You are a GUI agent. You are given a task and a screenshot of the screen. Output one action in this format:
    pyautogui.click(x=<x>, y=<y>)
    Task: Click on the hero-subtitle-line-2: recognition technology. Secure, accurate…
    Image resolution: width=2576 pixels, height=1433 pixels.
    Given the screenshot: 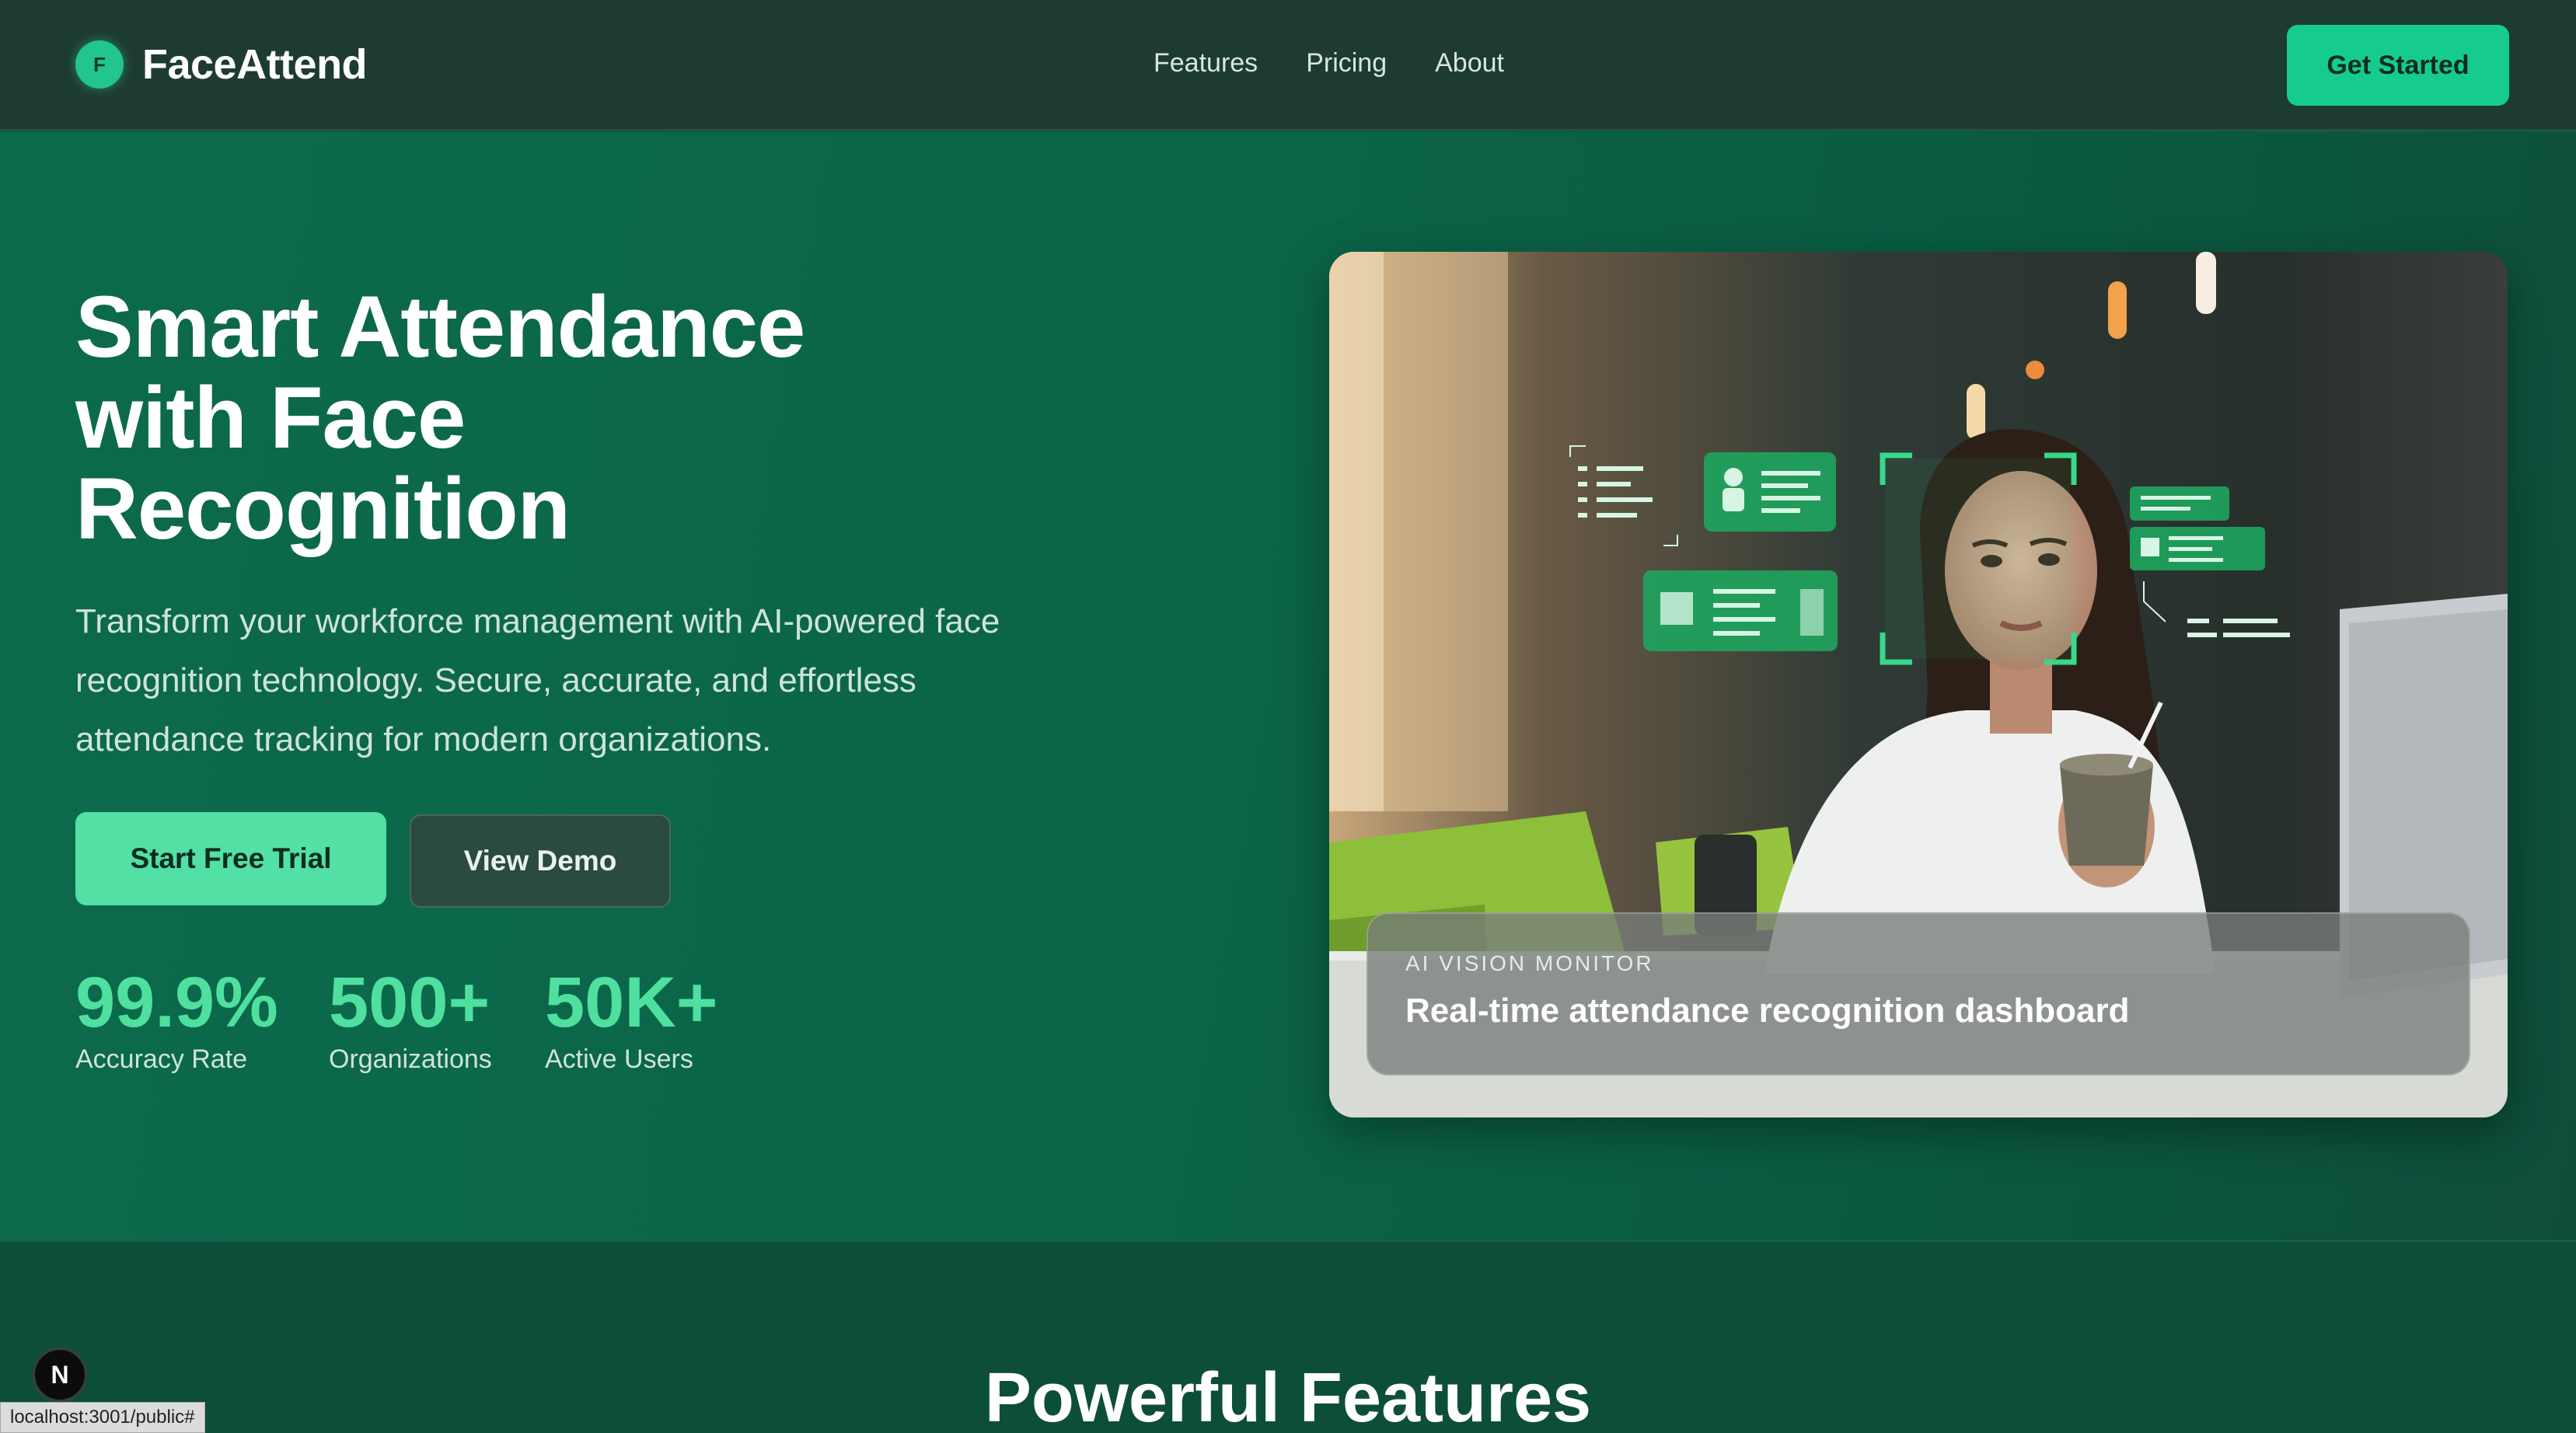 What is the action you would take?
    pyautogui.click(x=495, y=680)
    